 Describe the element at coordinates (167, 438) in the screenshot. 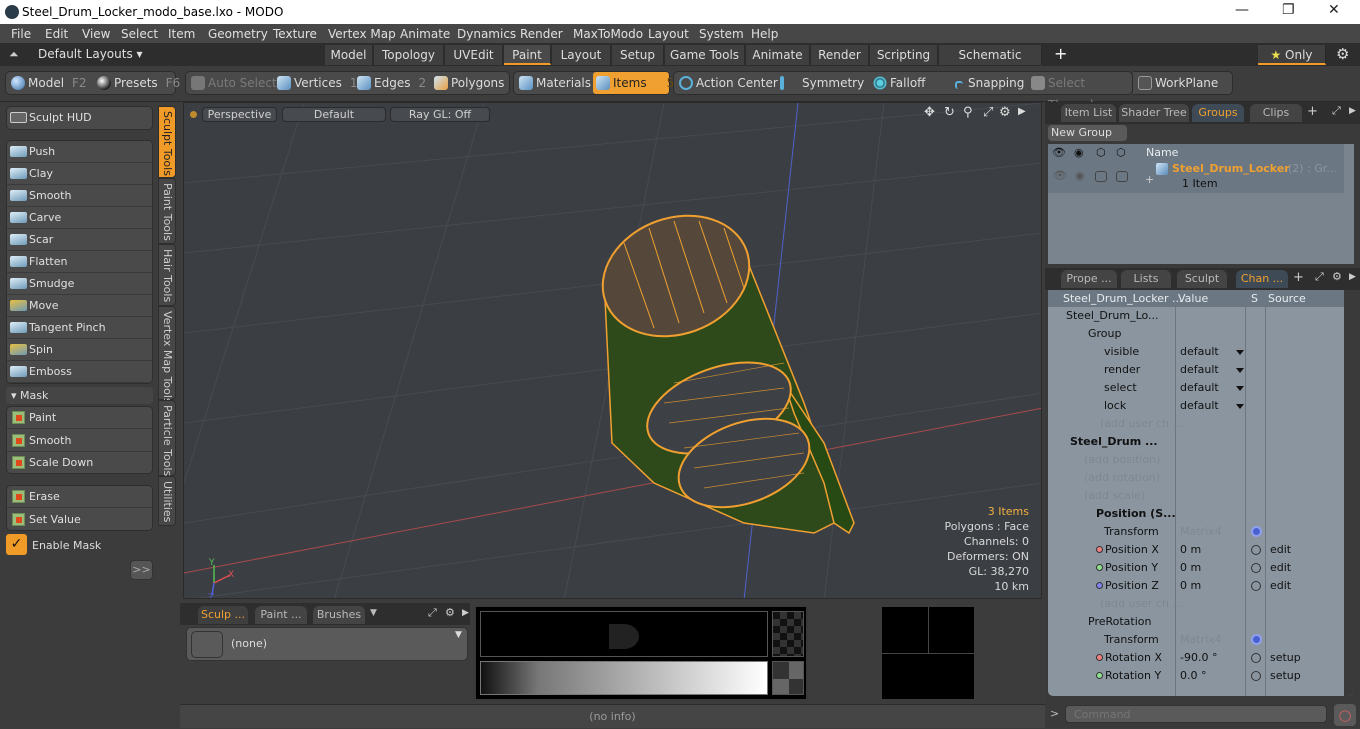

I see `vtab-particle-tools: Particle Tools` at that location.